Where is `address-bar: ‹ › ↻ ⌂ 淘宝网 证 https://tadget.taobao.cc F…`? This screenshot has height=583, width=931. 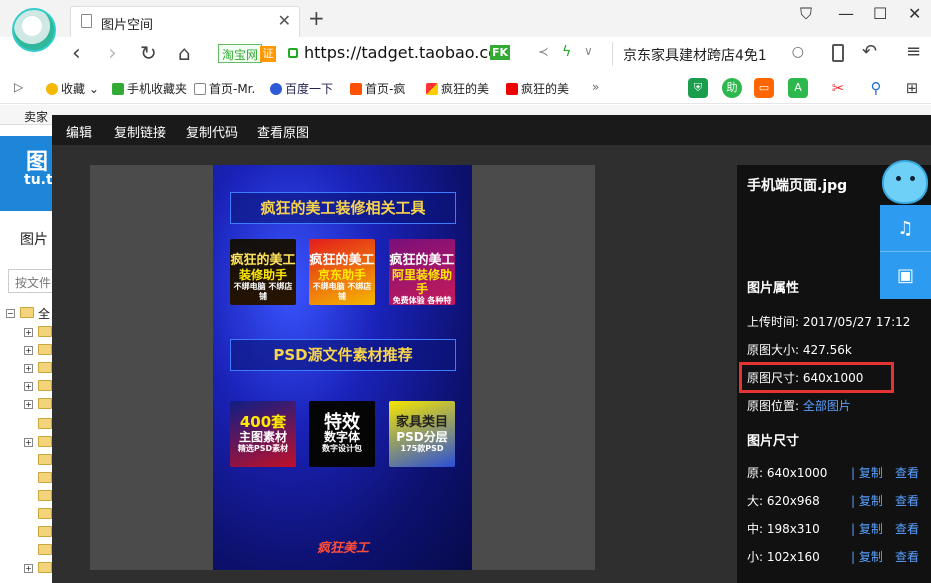 address-bar: ‹ › ↻ ⌂ 淘宝网 证 https://tadget.taobao.cc F… is located at coordinates (465, 54).